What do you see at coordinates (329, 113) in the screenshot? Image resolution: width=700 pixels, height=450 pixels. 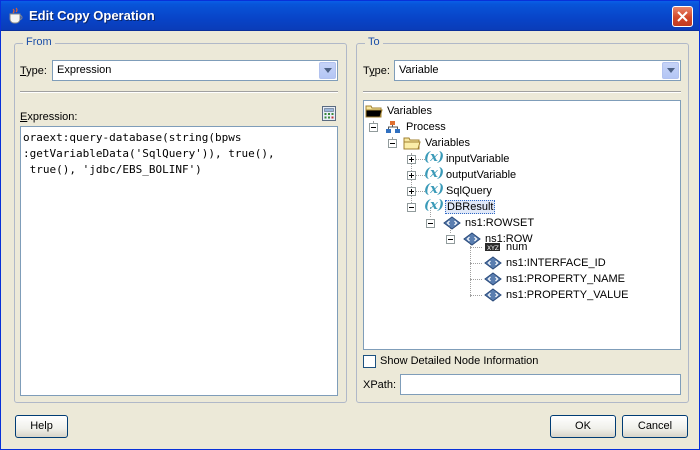 I see `expression-builder-icon` at bounding box center [329, 113].